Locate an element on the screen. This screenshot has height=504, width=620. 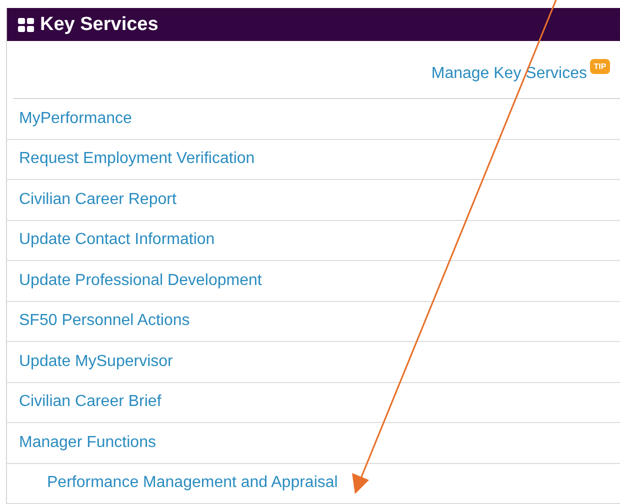
service-link: Update Contact Information is located at coordinates (117, 240).